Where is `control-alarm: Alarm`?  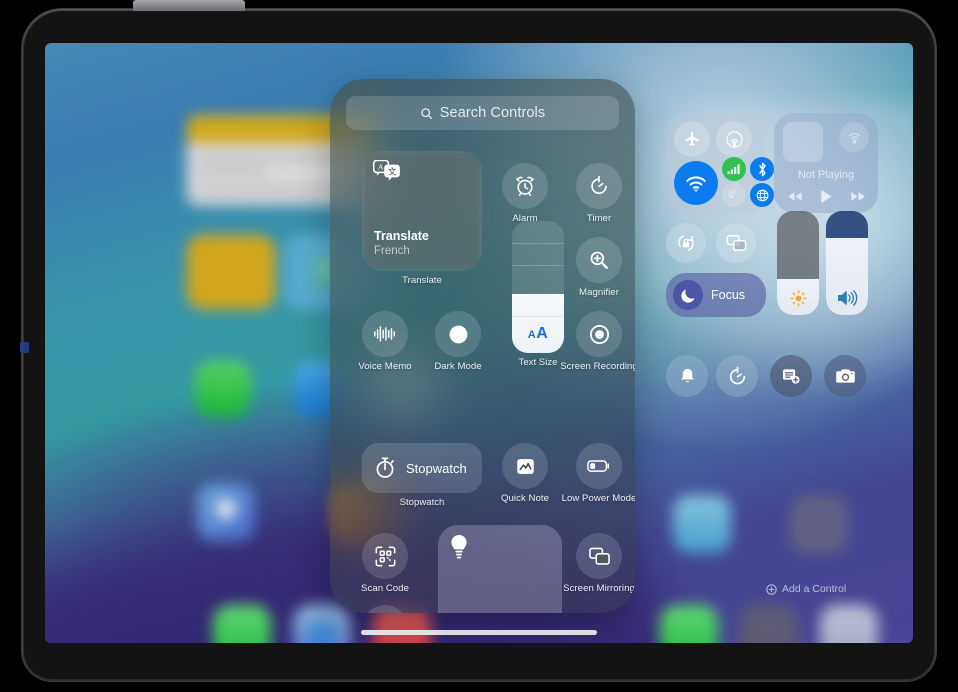
control-alarm: Alarm is located at coordinates (525, 193).